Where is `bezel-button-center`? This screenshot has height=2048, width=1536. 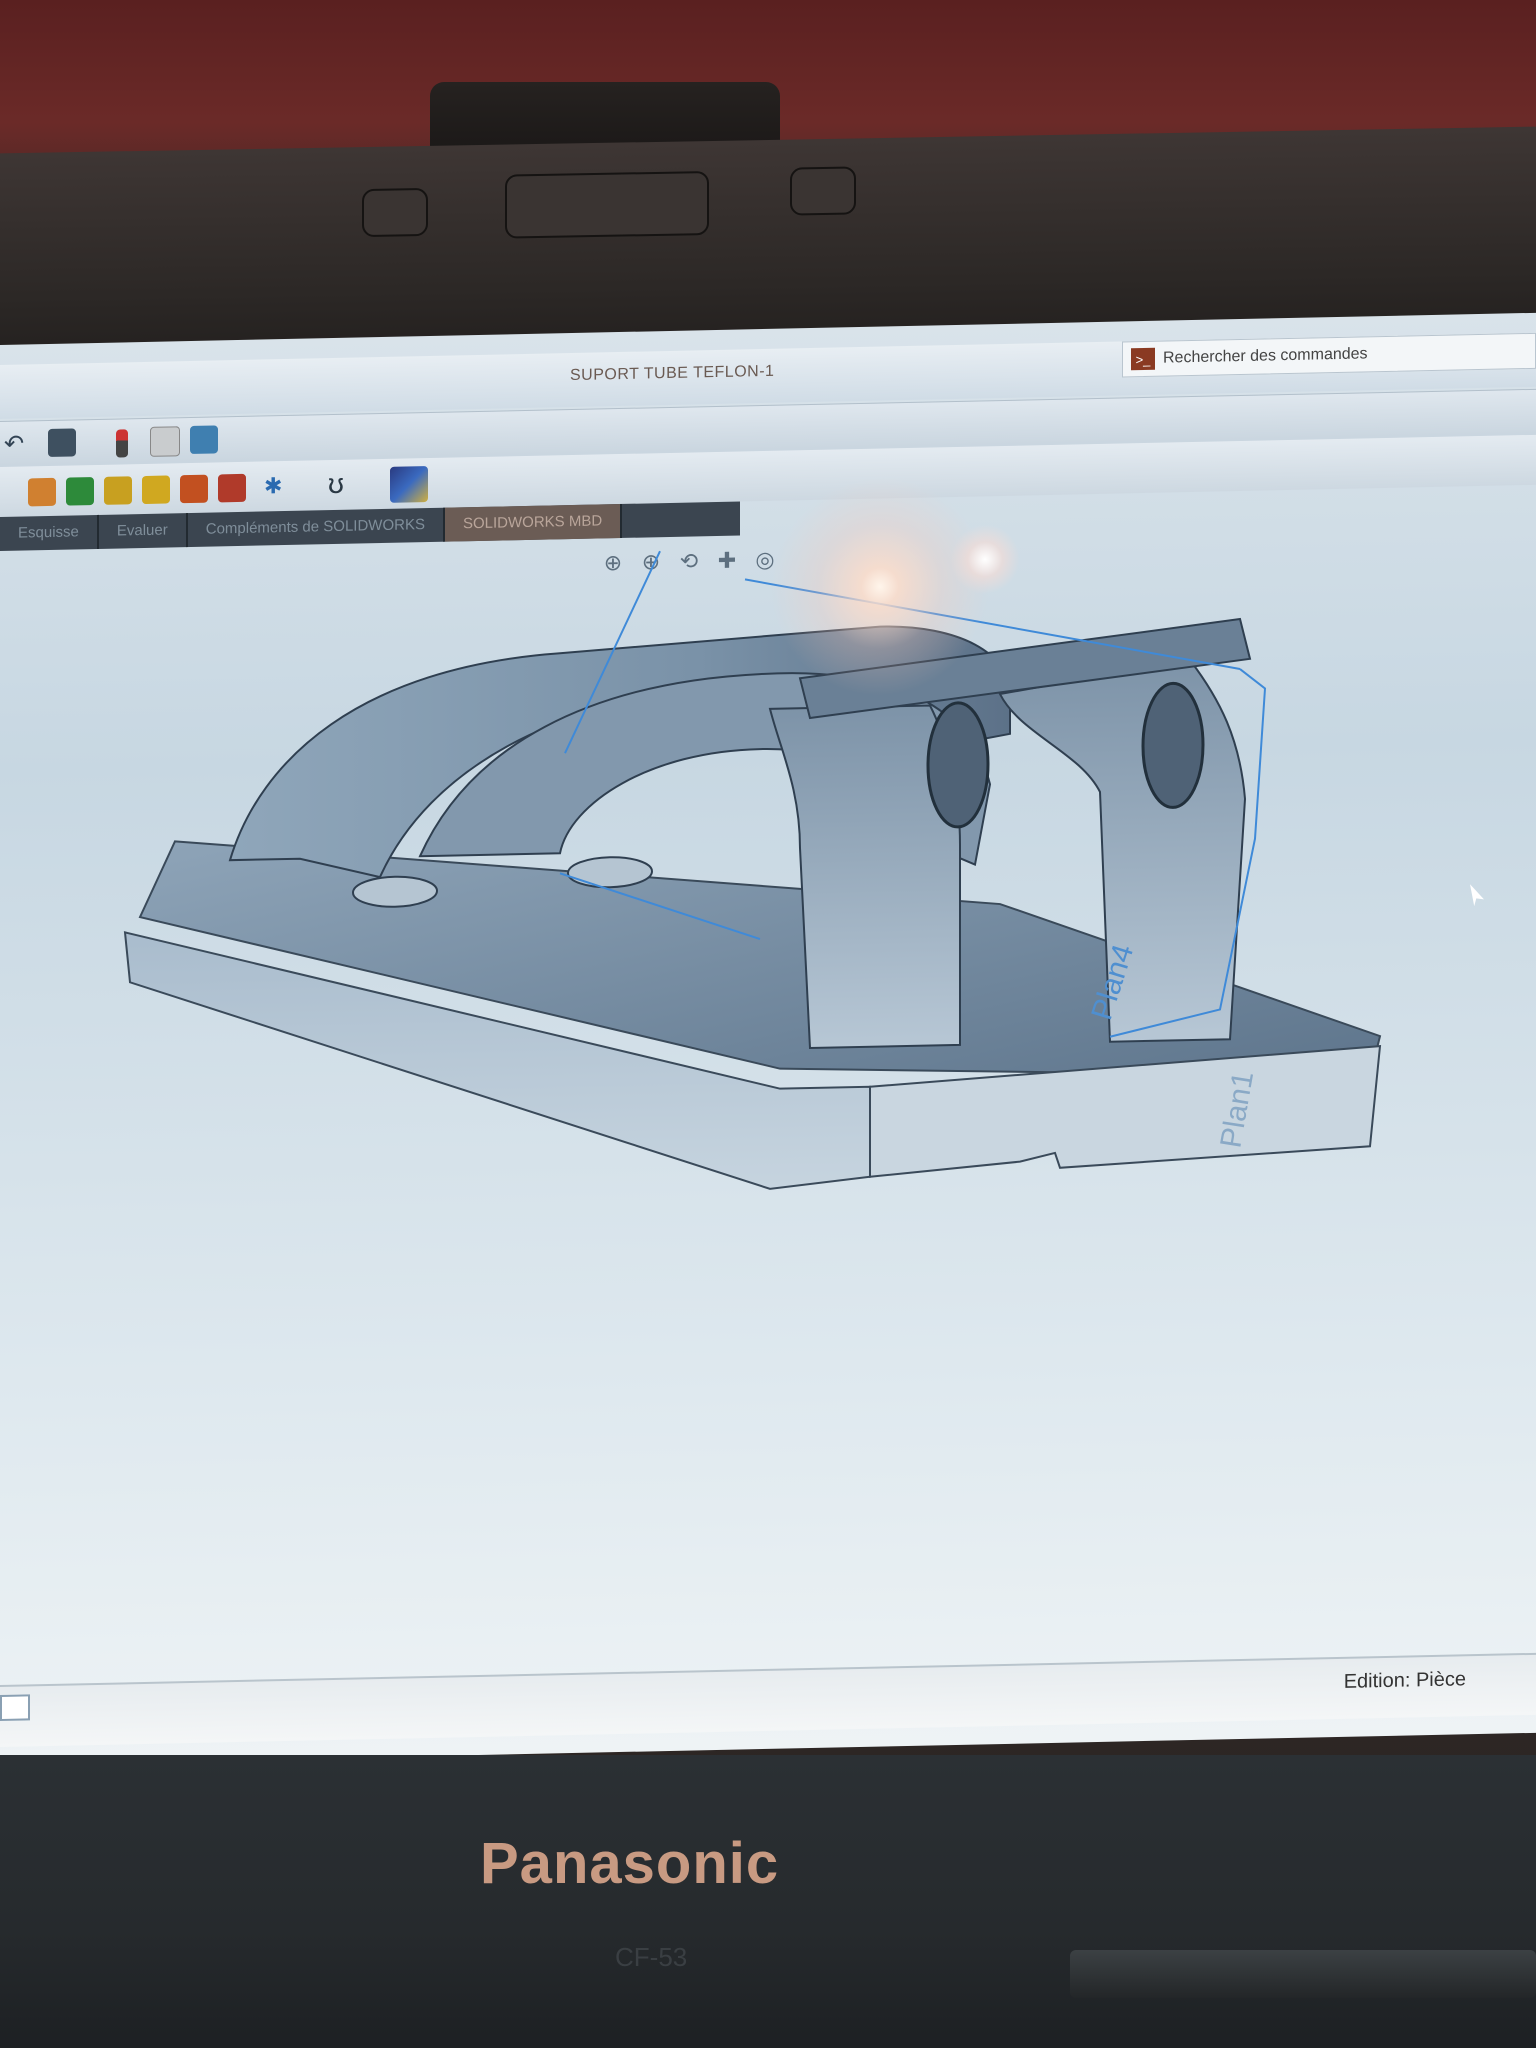 bezel-button-center is located at coordinates (607, 205).